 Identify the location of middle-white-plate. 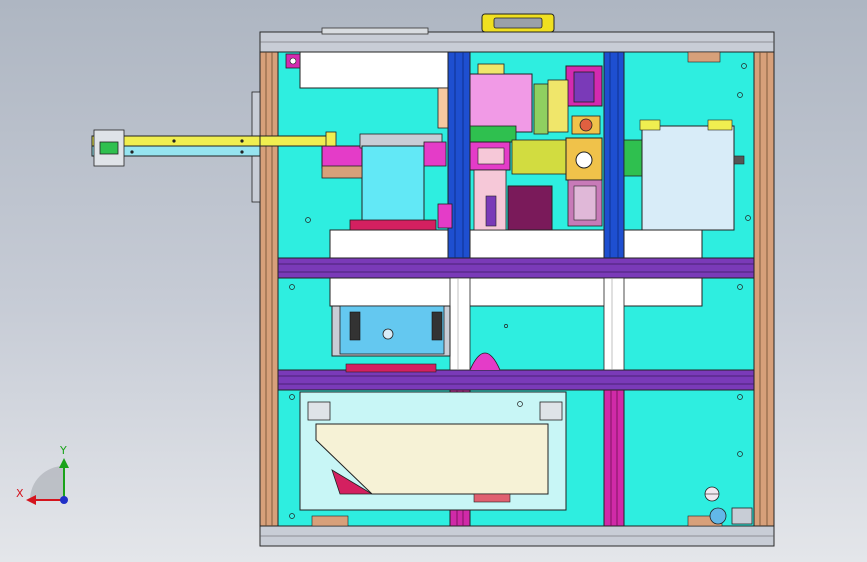
(516, 244).